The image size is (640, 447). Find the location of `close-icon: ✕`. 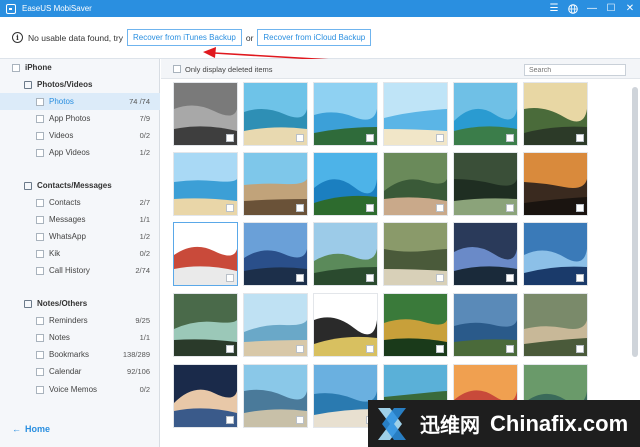

close-icon: ✕ is located at coordinates (630, 9).